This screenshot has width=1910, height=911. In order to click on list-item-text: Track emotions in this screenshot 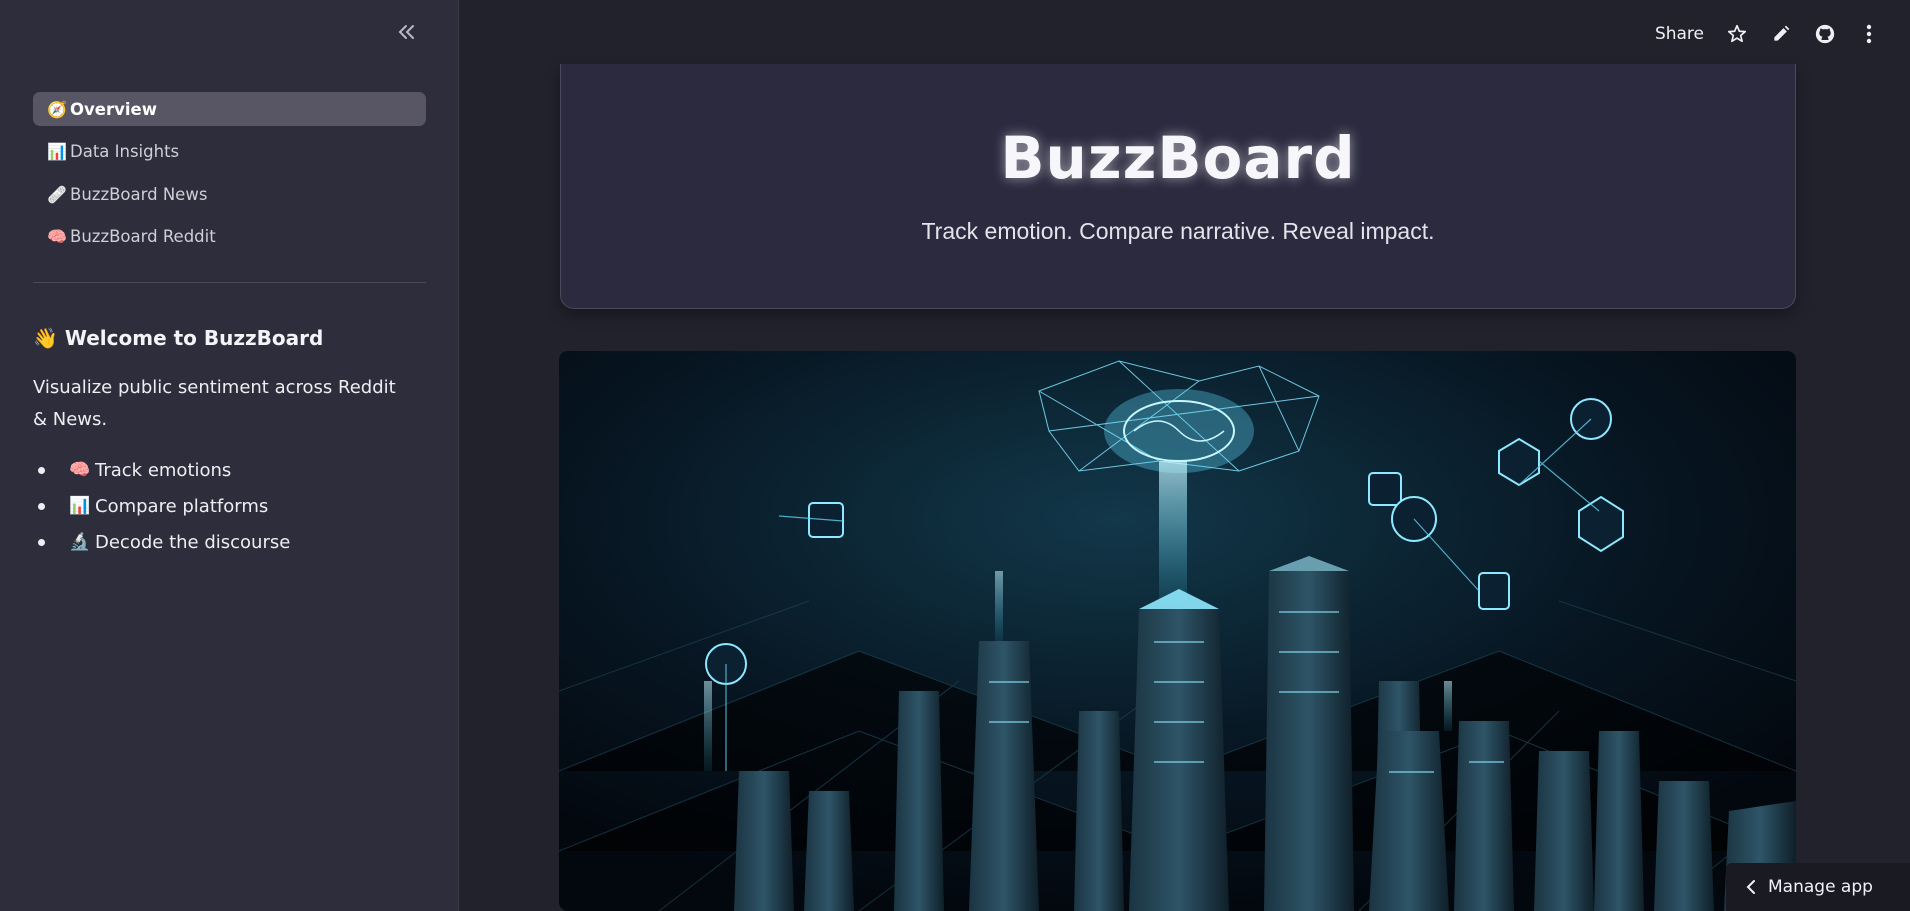, I will do `click(163, 470)`.